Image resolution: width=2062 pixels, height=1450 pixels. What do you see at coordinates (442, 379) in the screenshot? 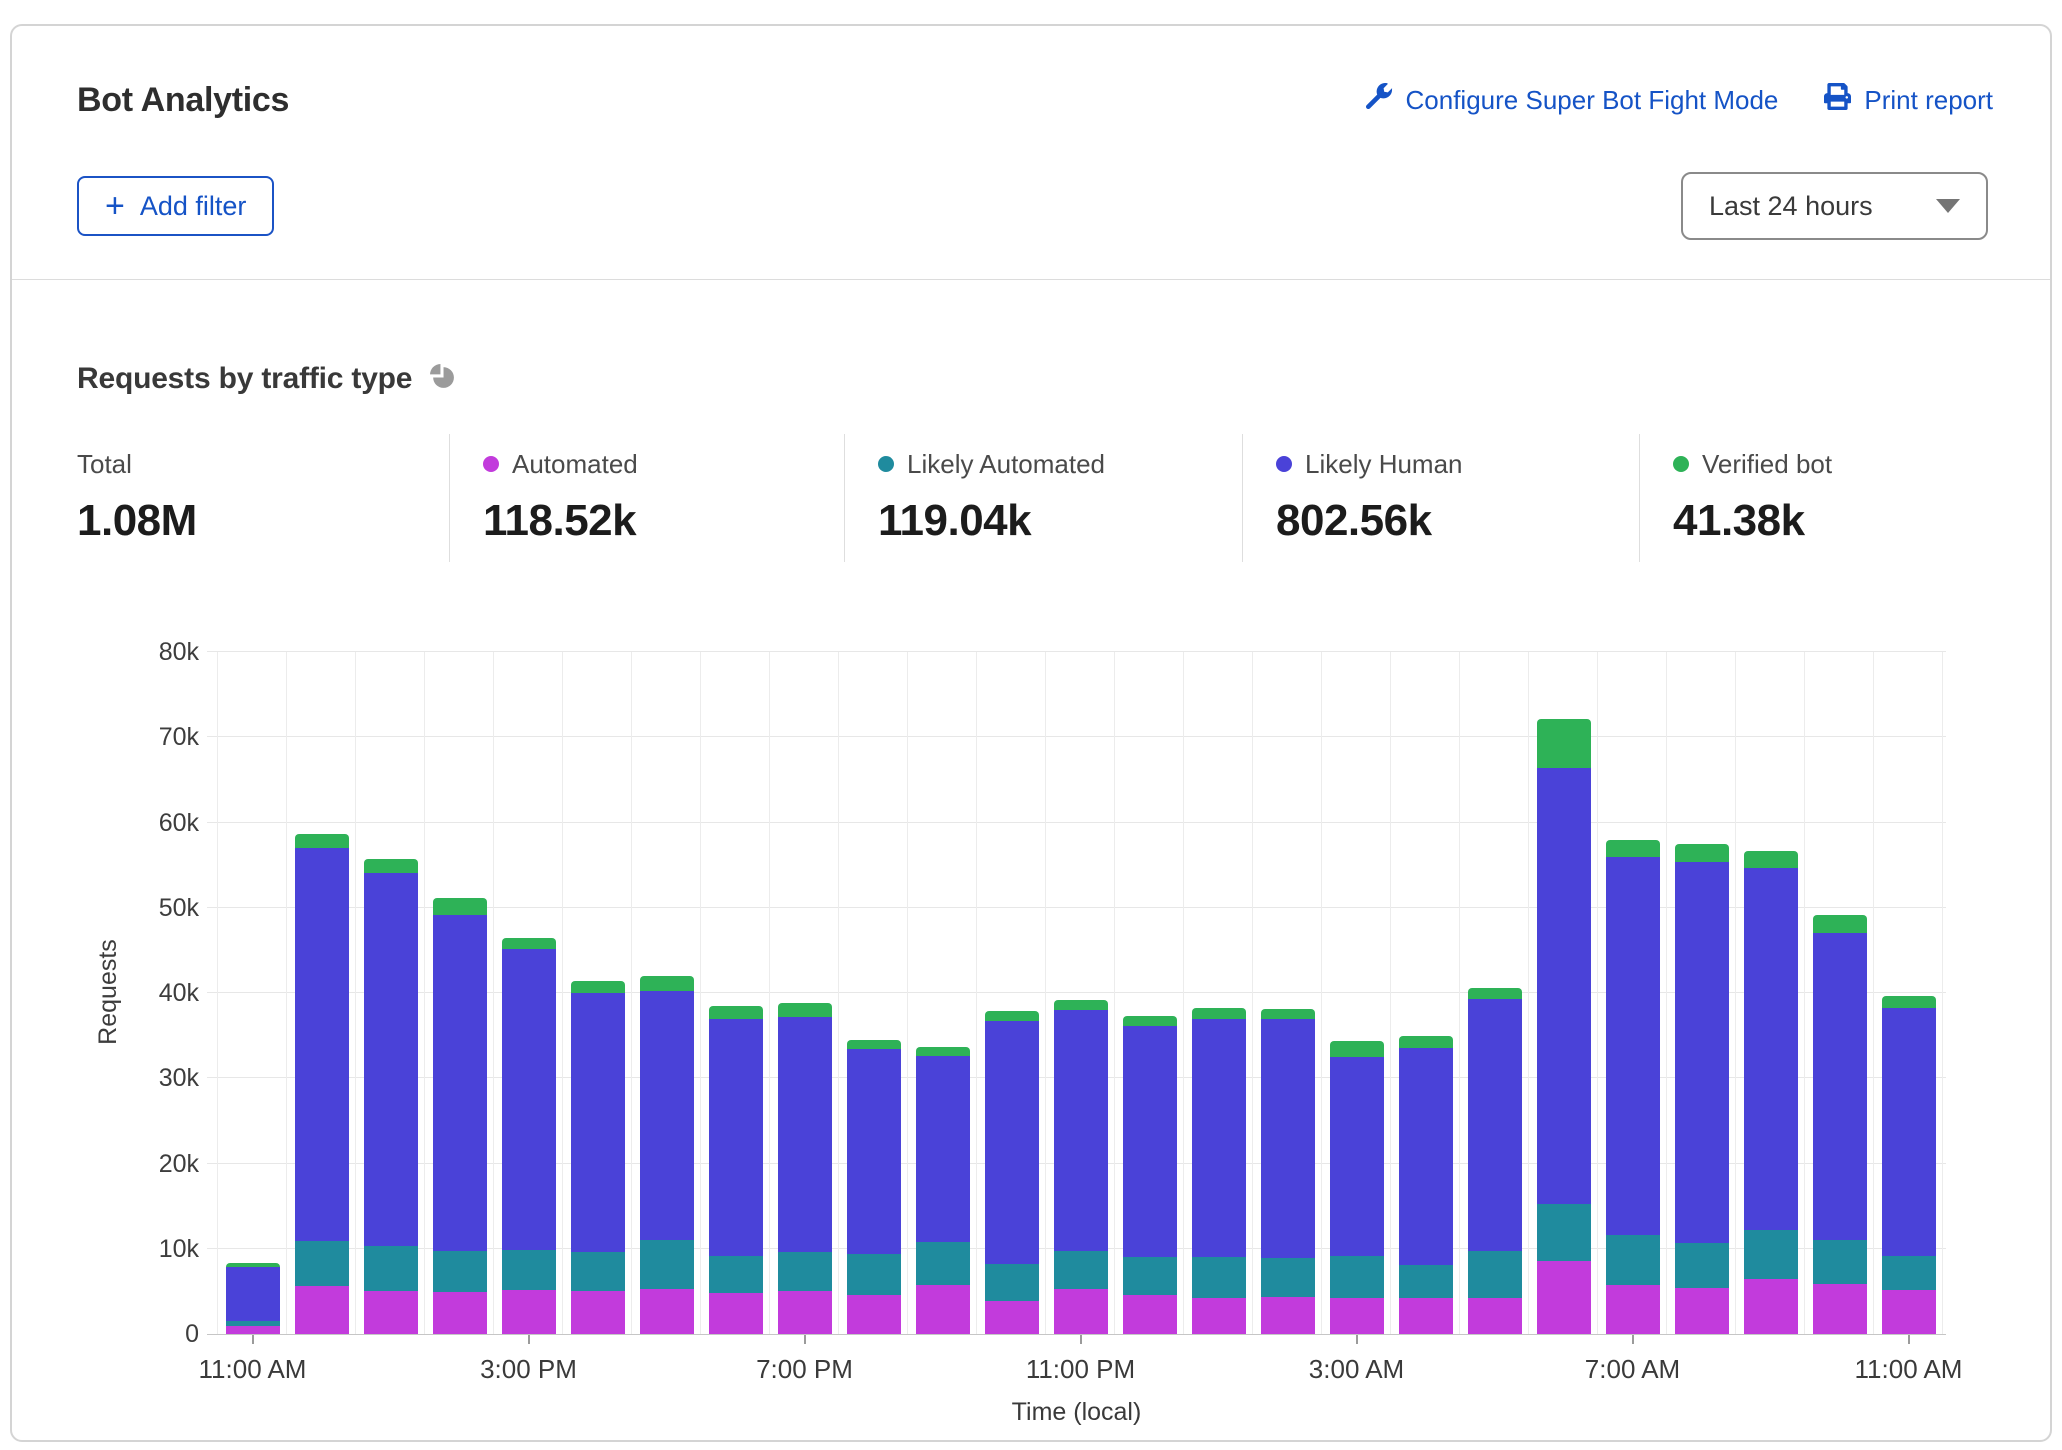
I see `pie-chart-icon` at bounding box center [442, 379].